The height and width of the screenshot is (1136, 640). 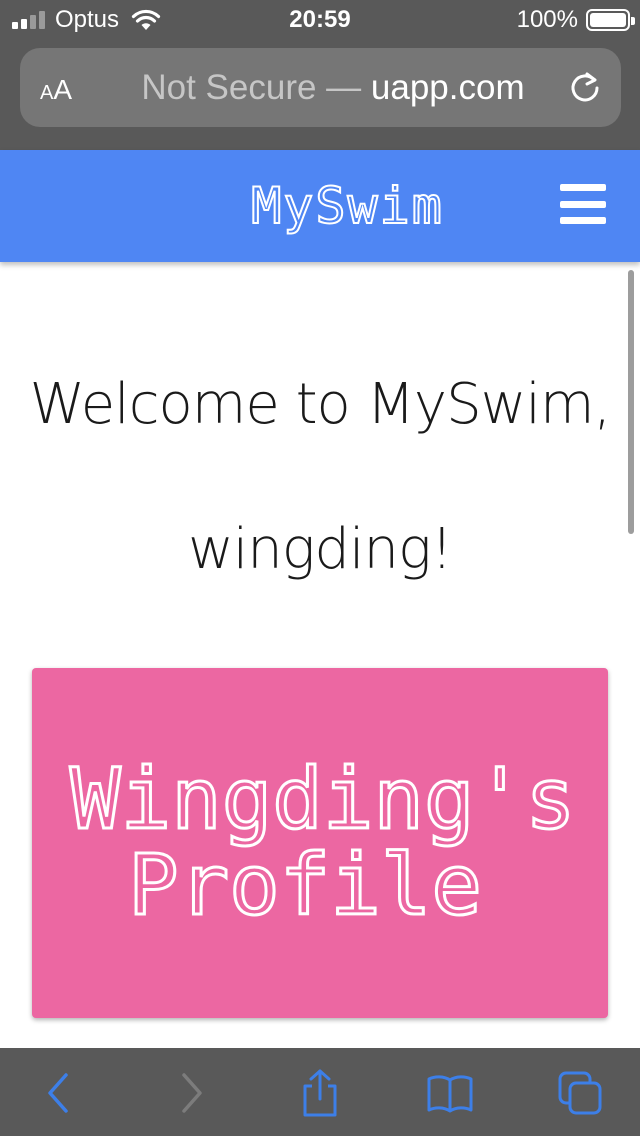 I want to click on site-navbar: MySwim, so click(x=320, y=206).